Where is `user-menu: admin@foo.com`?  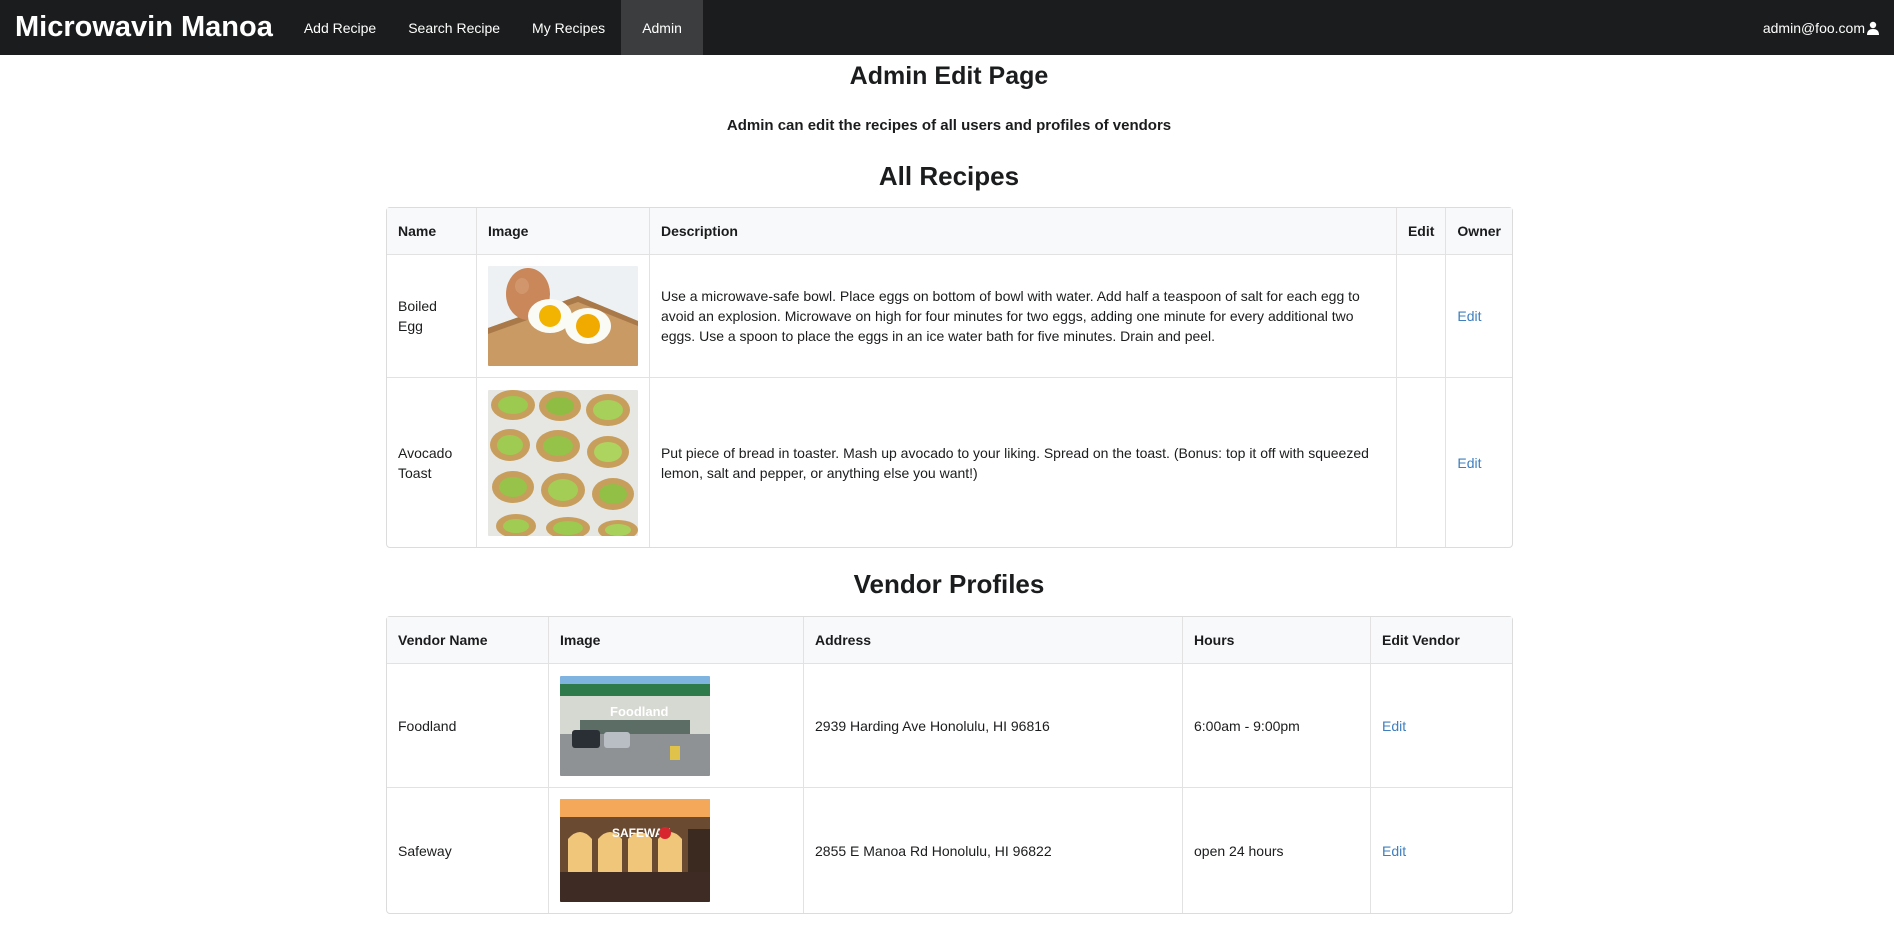
user-menu: admin@foo.com is located at coordinates (1828, 27).